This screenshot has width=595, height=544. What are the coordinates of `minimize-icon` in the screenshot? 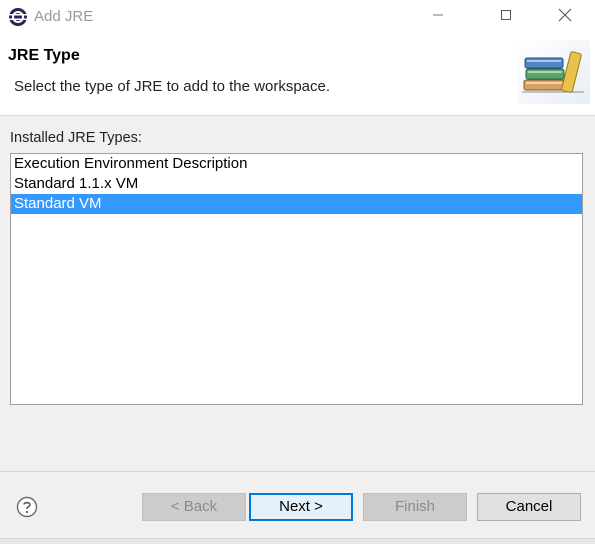 It's located at (438, 17).